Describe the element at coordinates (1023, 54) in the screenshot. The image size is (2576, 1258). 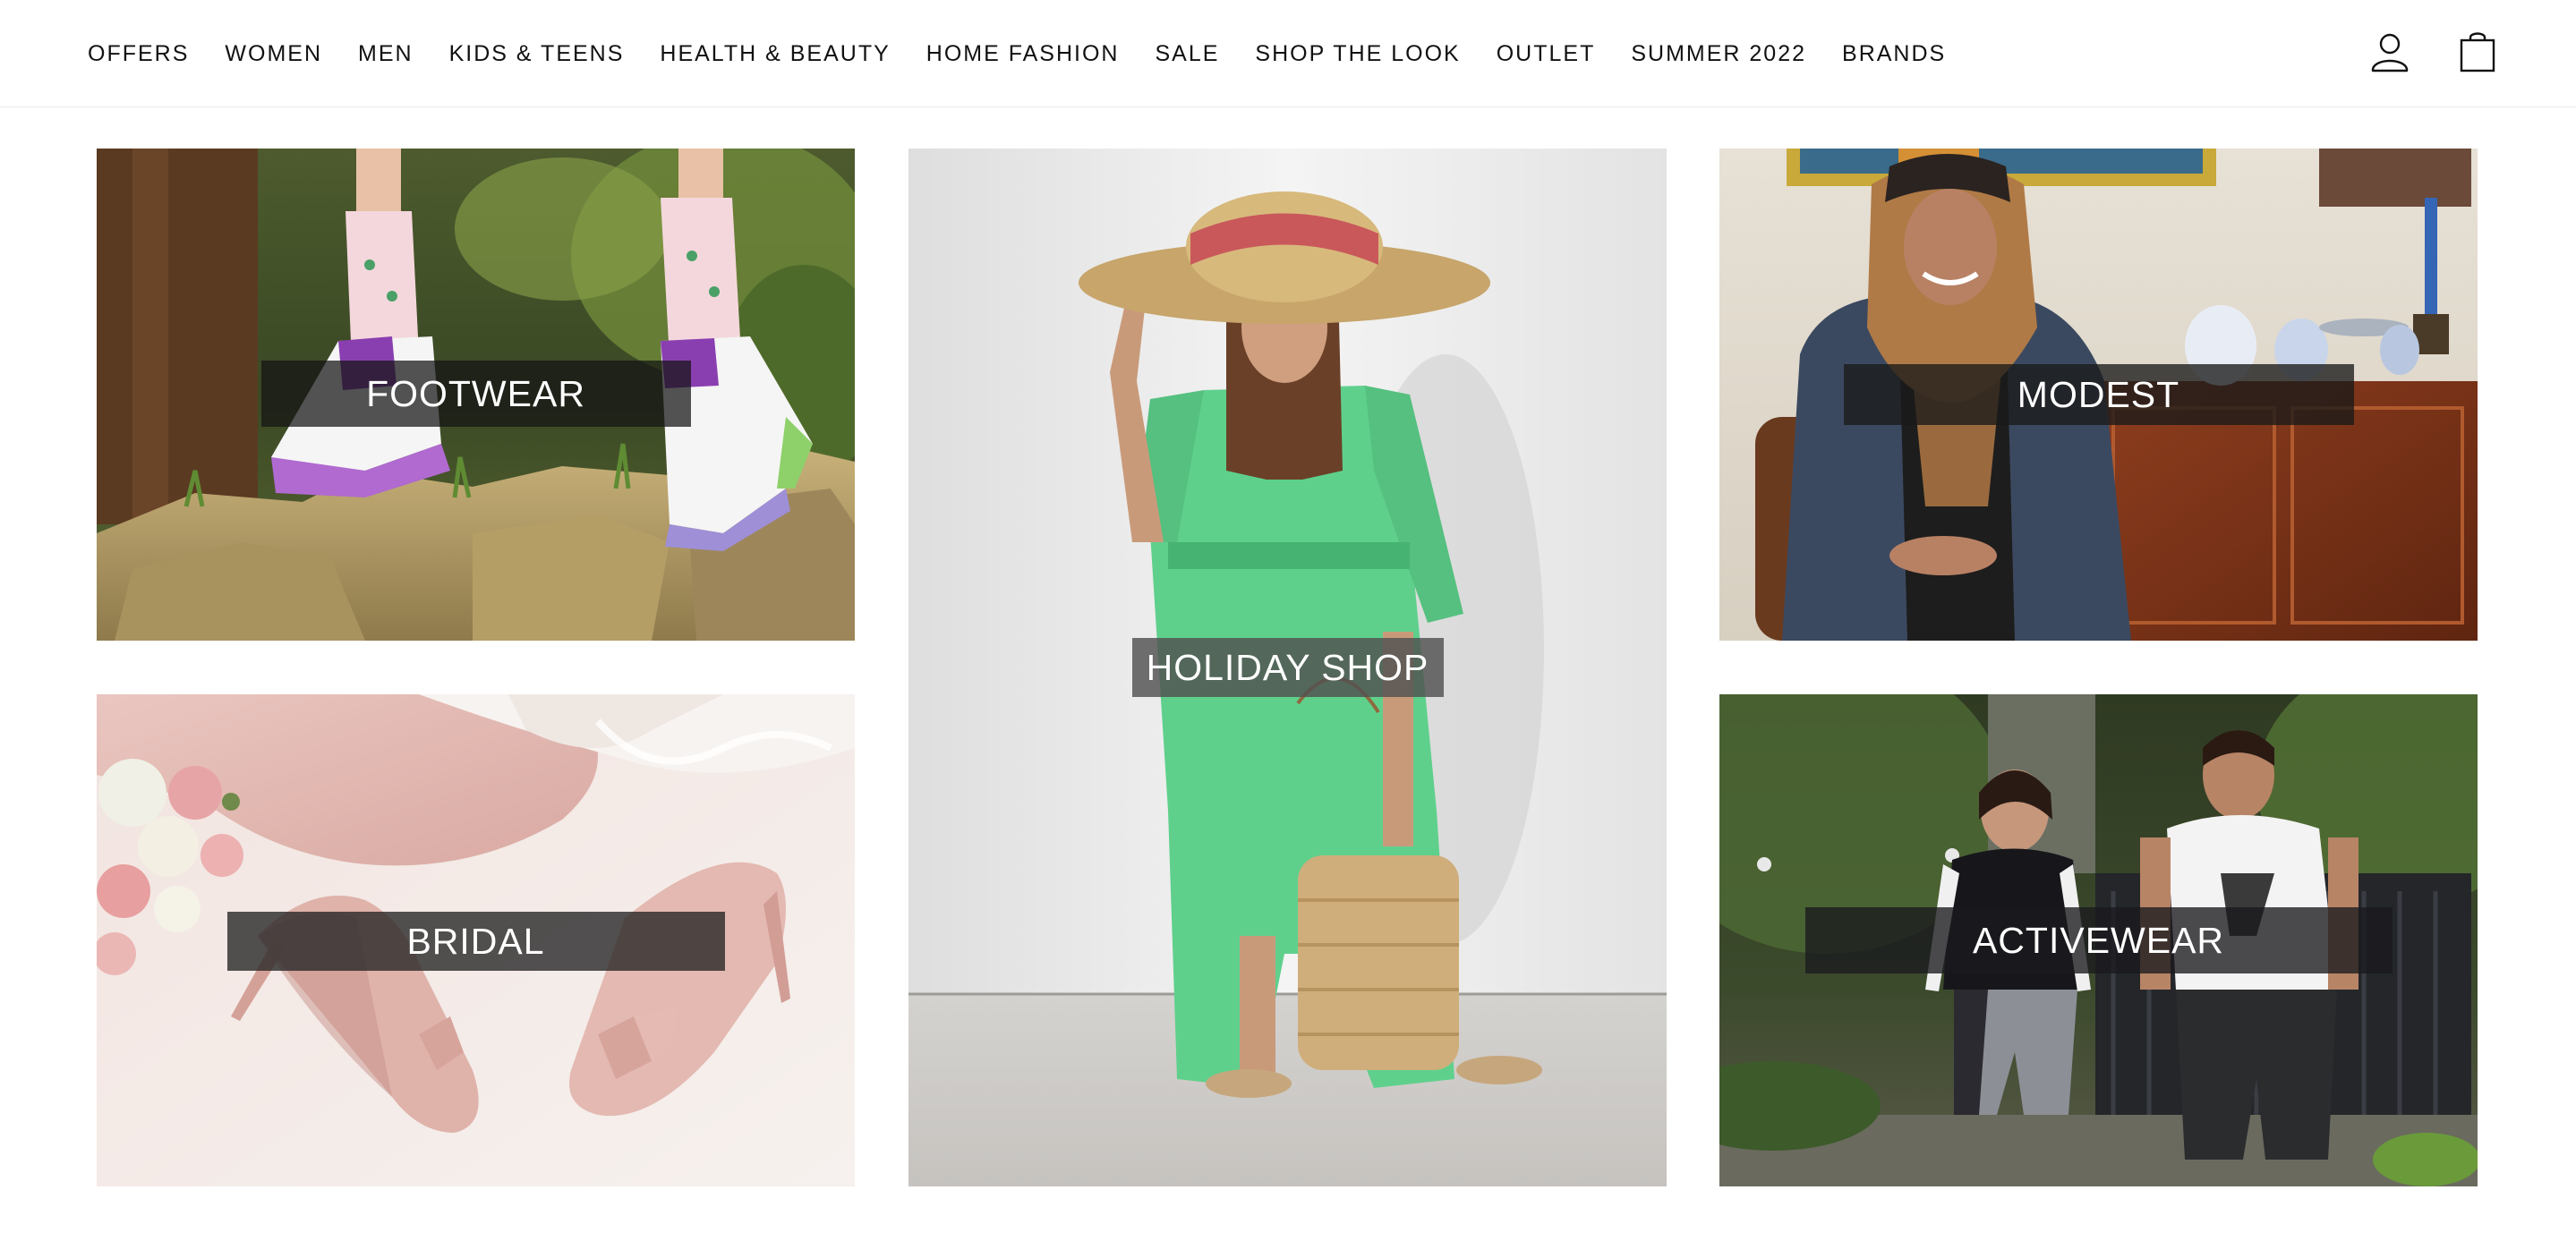
I see `nav-home-fashion: HOME FASHION` at that location.